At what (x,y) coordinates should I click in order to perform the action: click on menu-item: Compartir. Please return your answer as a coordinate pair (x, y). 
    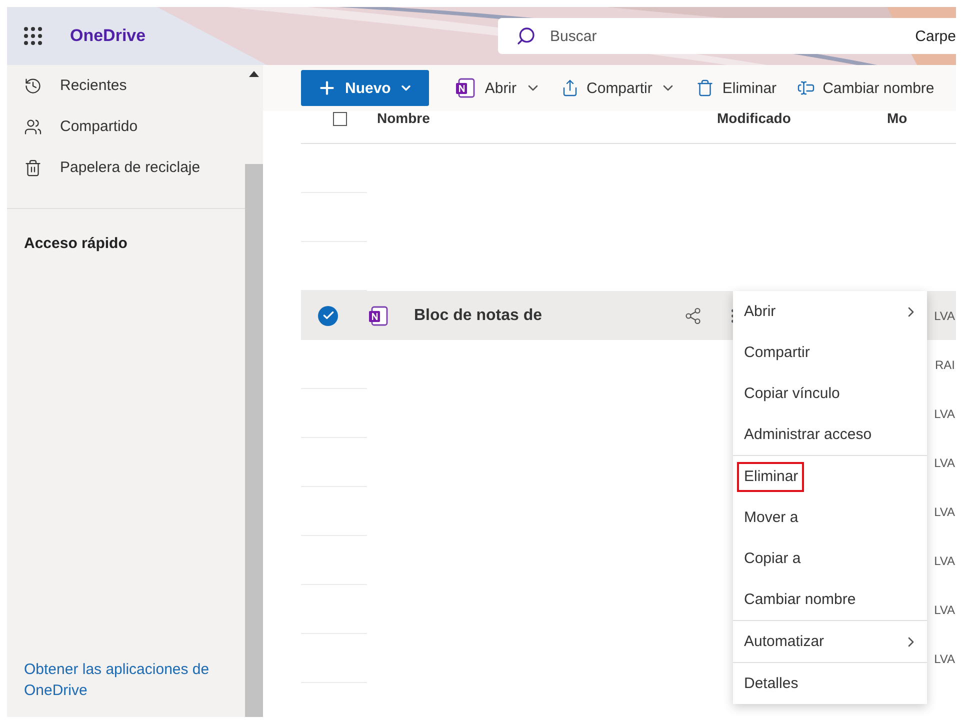
    Looking at the image, I should click on (830, 352).